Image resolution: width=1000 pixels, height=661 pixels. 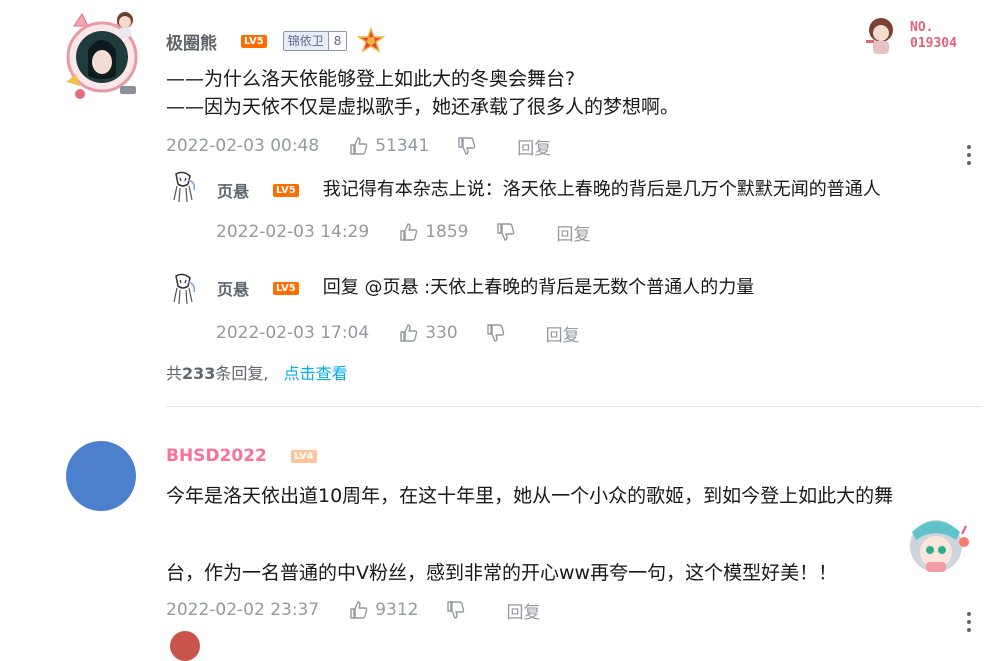 I want to click on like-button: 1859, so click(x=433, y=232).